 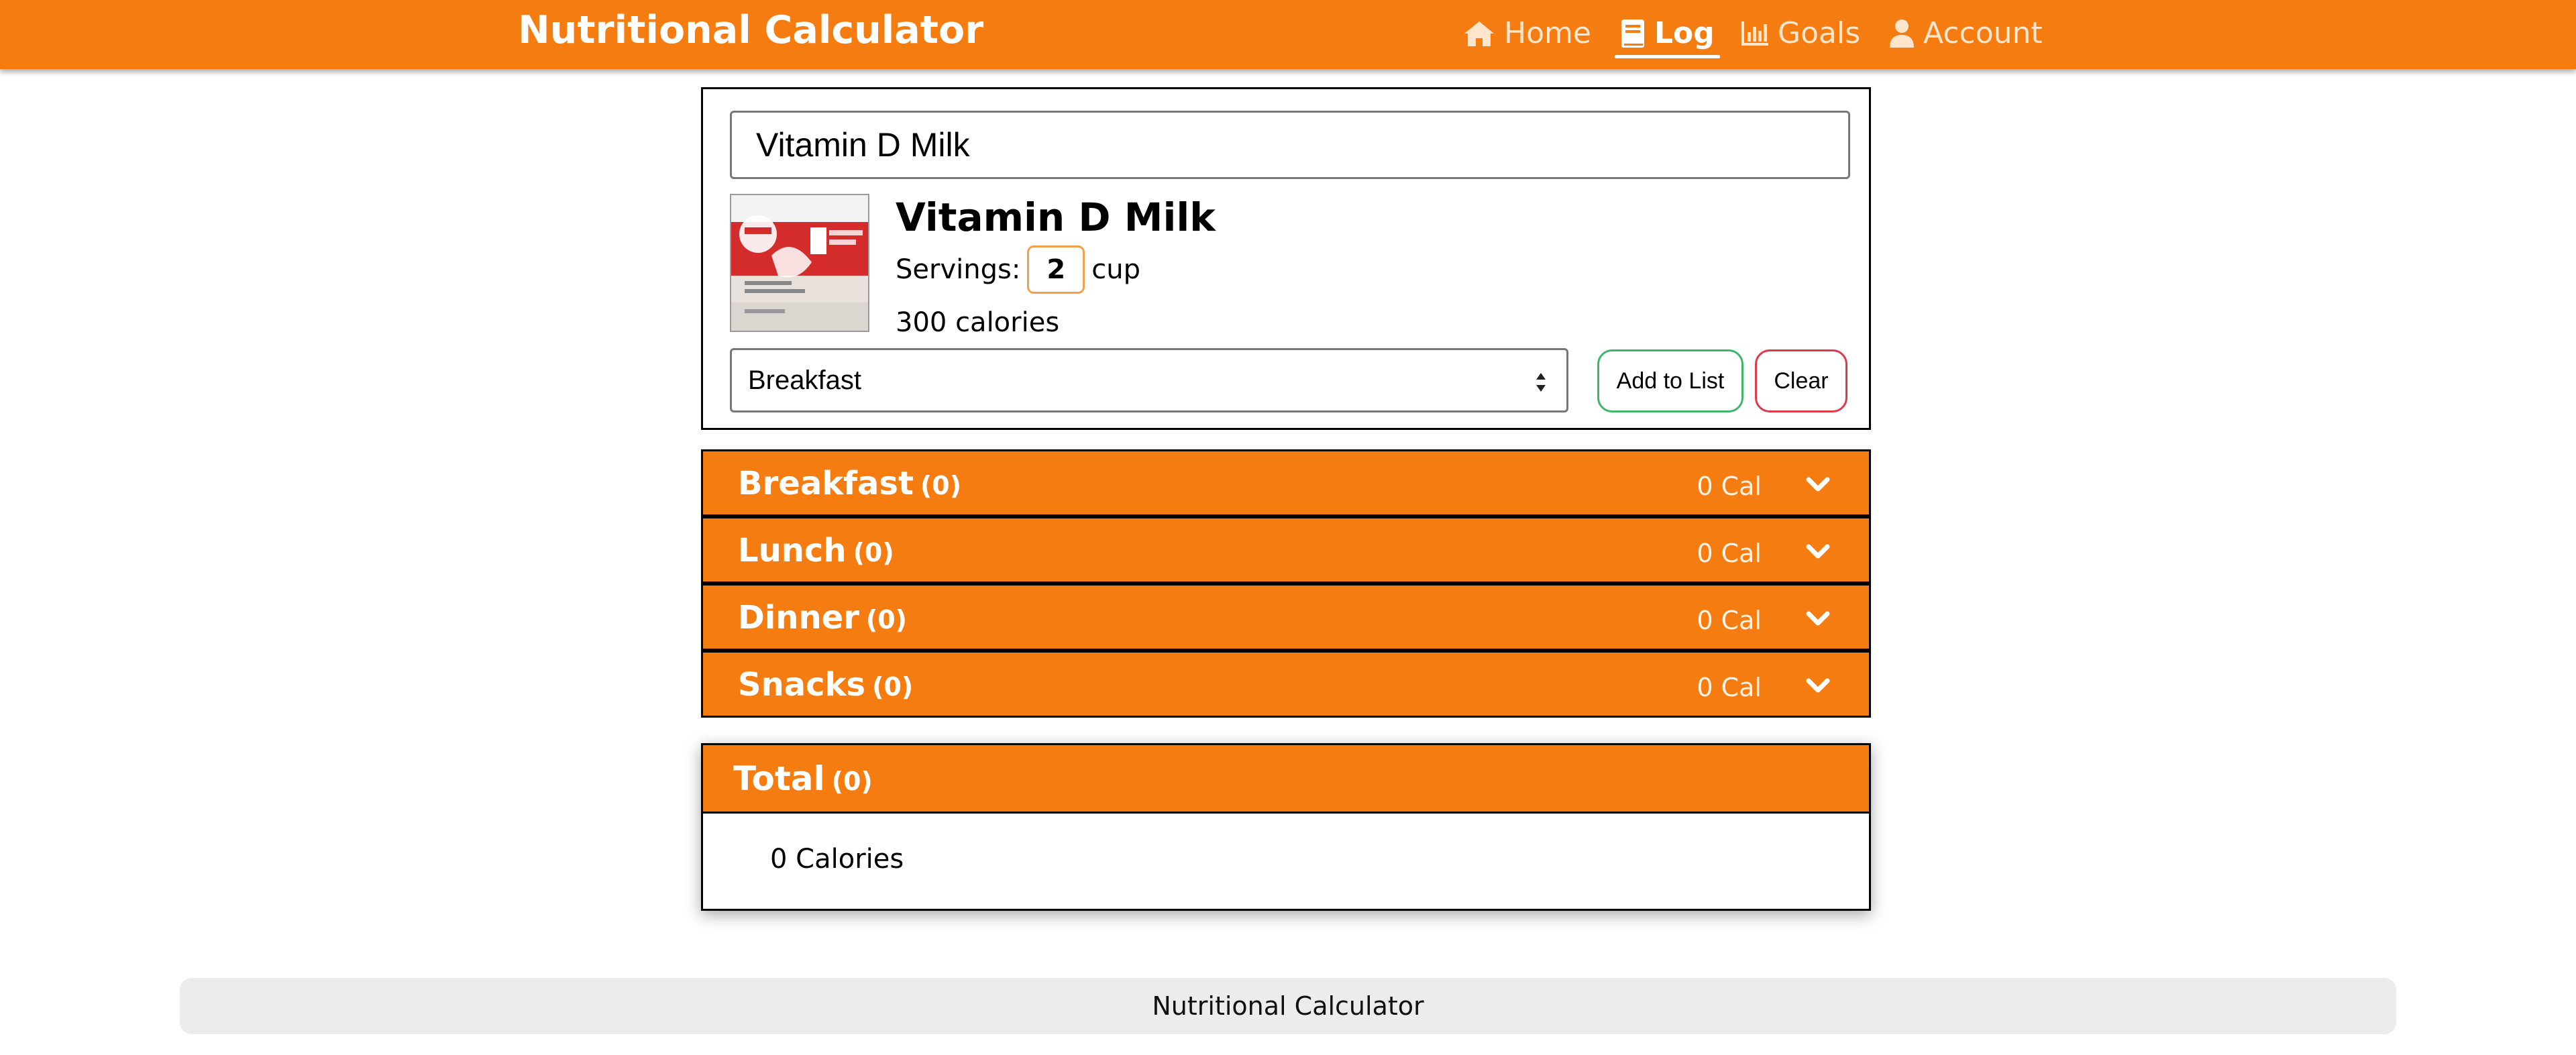 I want to click on food-name: Vitamin D Milk, so click(x=1056, y=217).